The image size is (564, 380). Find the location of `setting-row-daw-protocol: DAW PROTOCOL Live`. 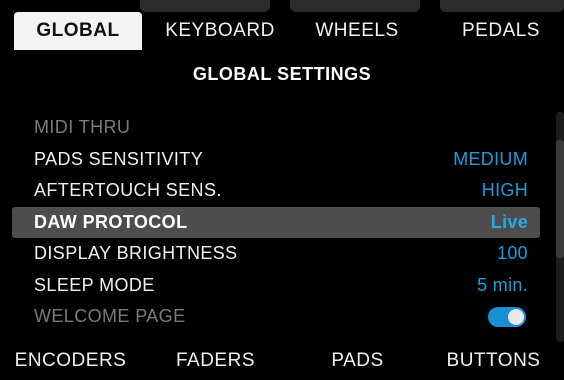

setting-row-daw-protocol: DAW PROTOCOL Live is located at coordinates (276, 222).